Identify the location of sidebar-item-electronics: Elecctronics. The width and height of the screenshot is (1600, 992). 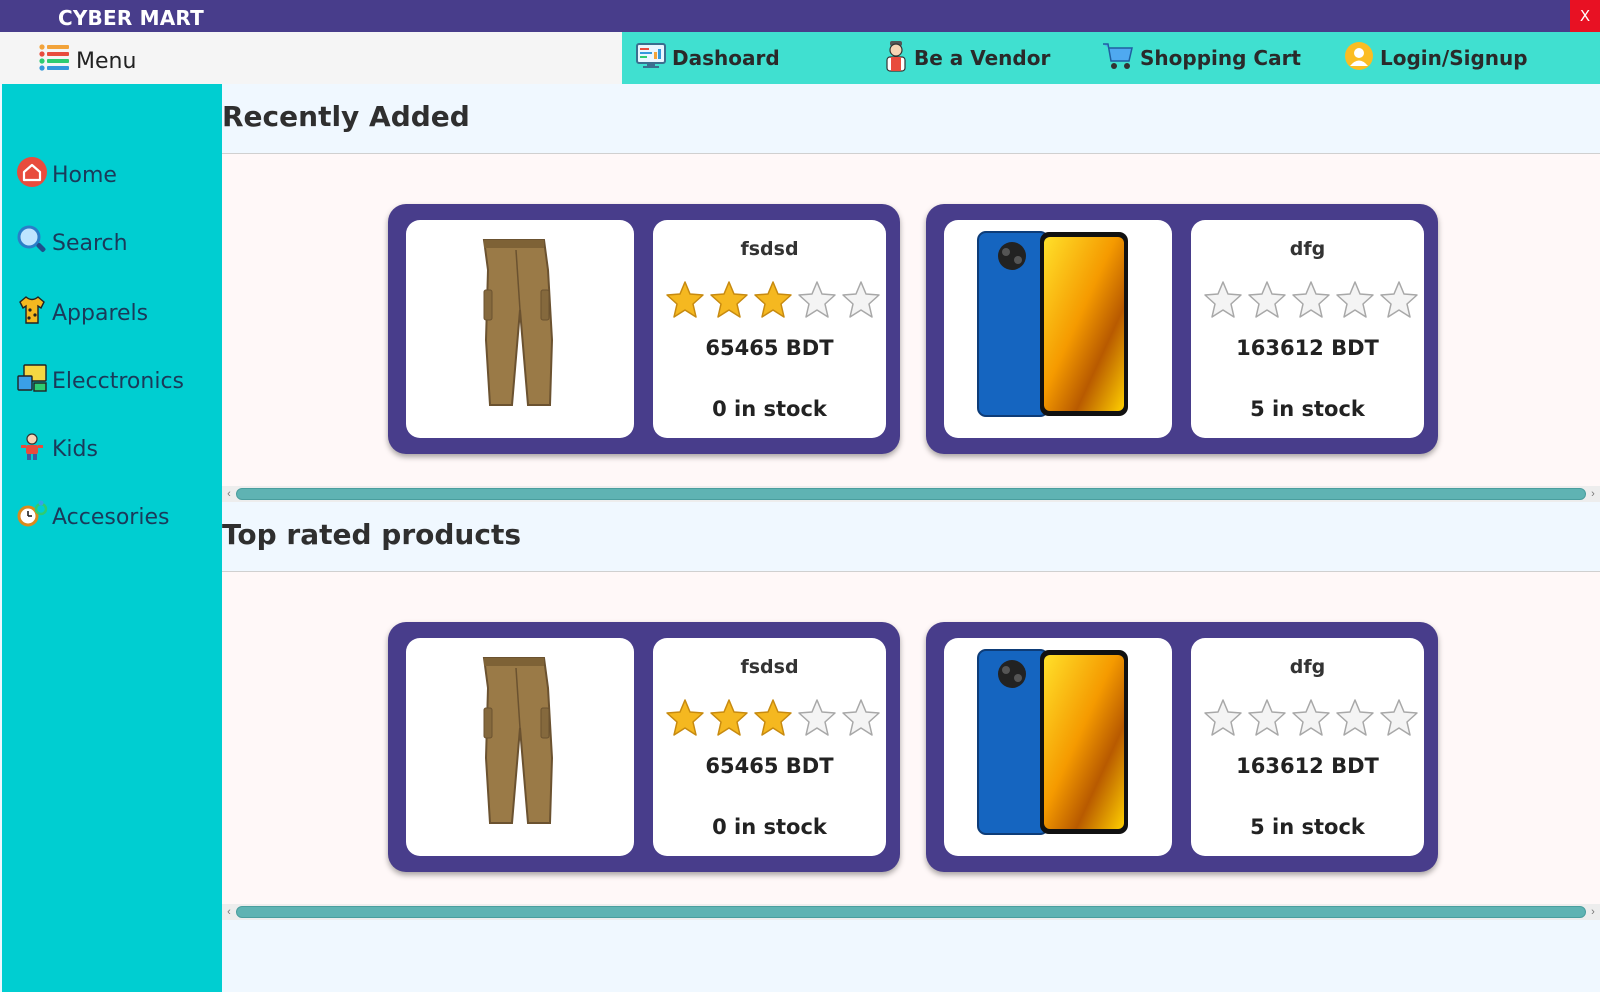
(100, 381).